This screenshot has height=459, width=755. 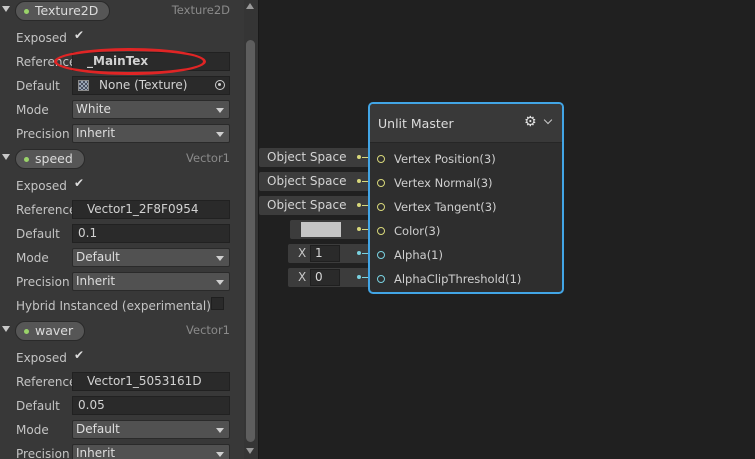 I want to click on port-color: Color(3), so click(x=466, y=234).